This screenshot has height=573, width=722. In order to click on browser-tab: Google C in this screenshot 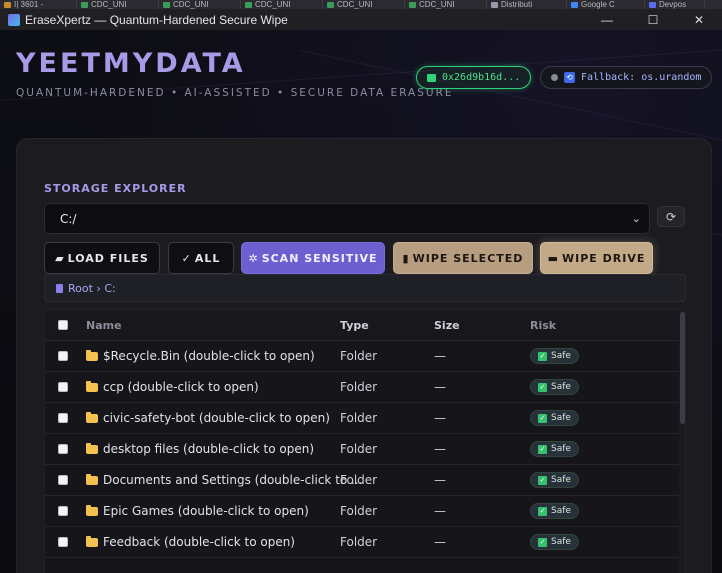, I will do `click(606, 4)`.